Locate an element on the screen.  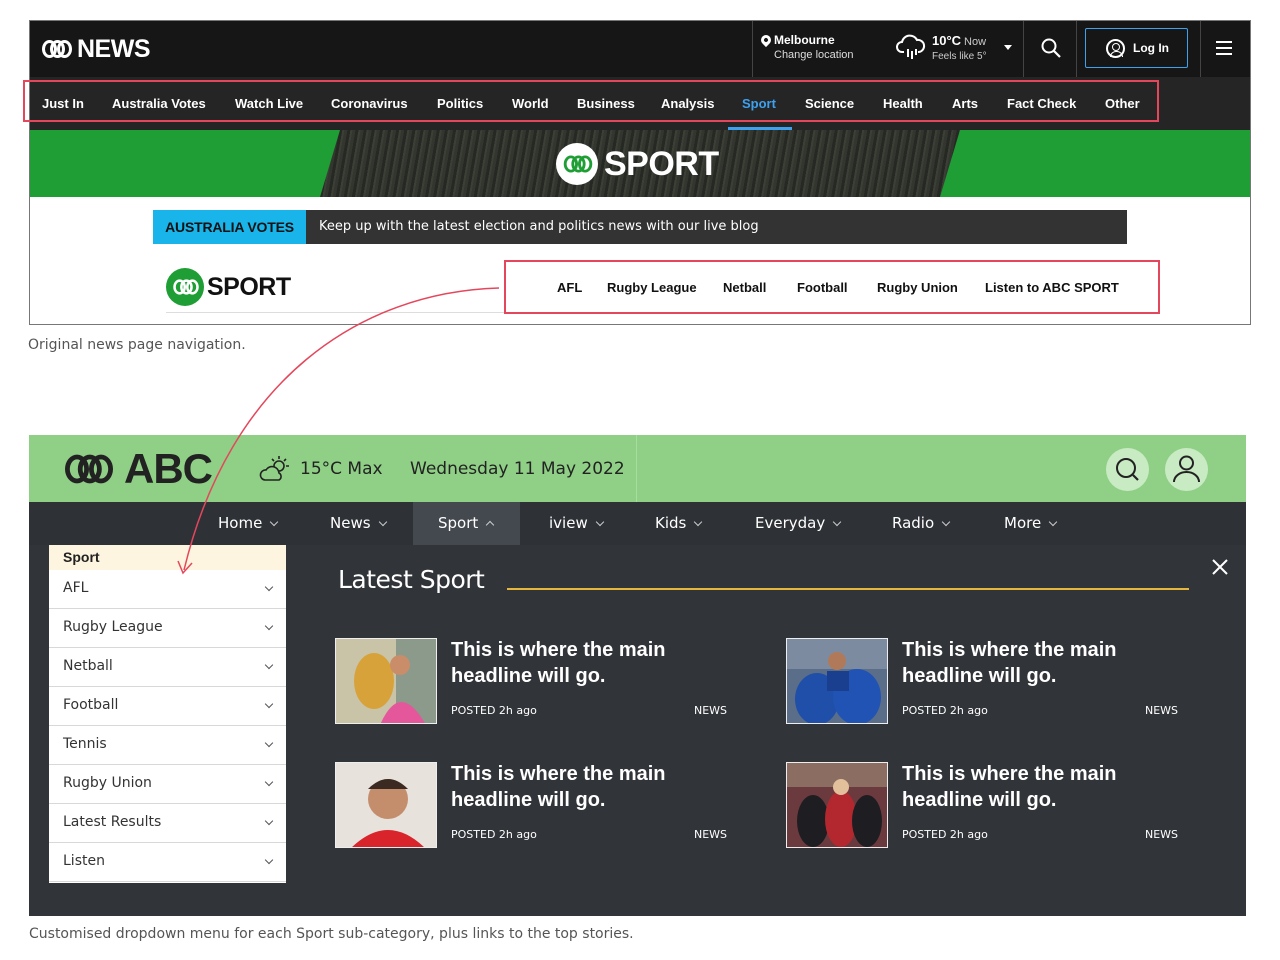
abc-nav-home: Home is located at coordinates (248, 523).